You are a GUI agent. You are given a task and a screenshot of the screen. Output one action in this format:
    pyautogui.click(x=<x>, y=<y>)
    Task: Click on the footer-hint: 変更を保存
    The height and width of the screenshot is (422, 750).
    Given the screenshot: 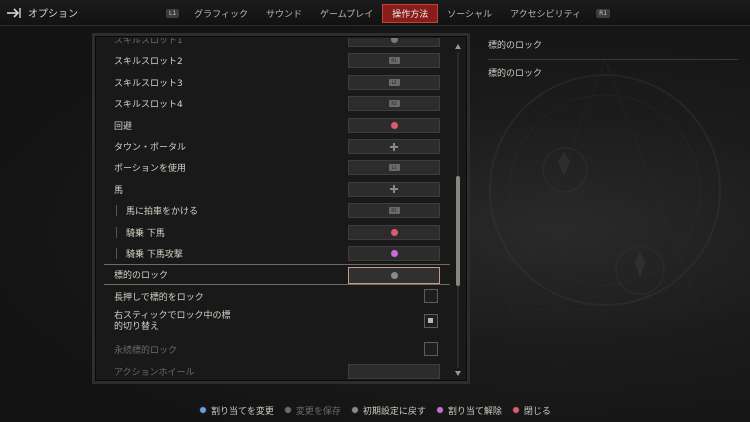 What is the action you would take?
    pyautogui.click(x=312, y=410)
    